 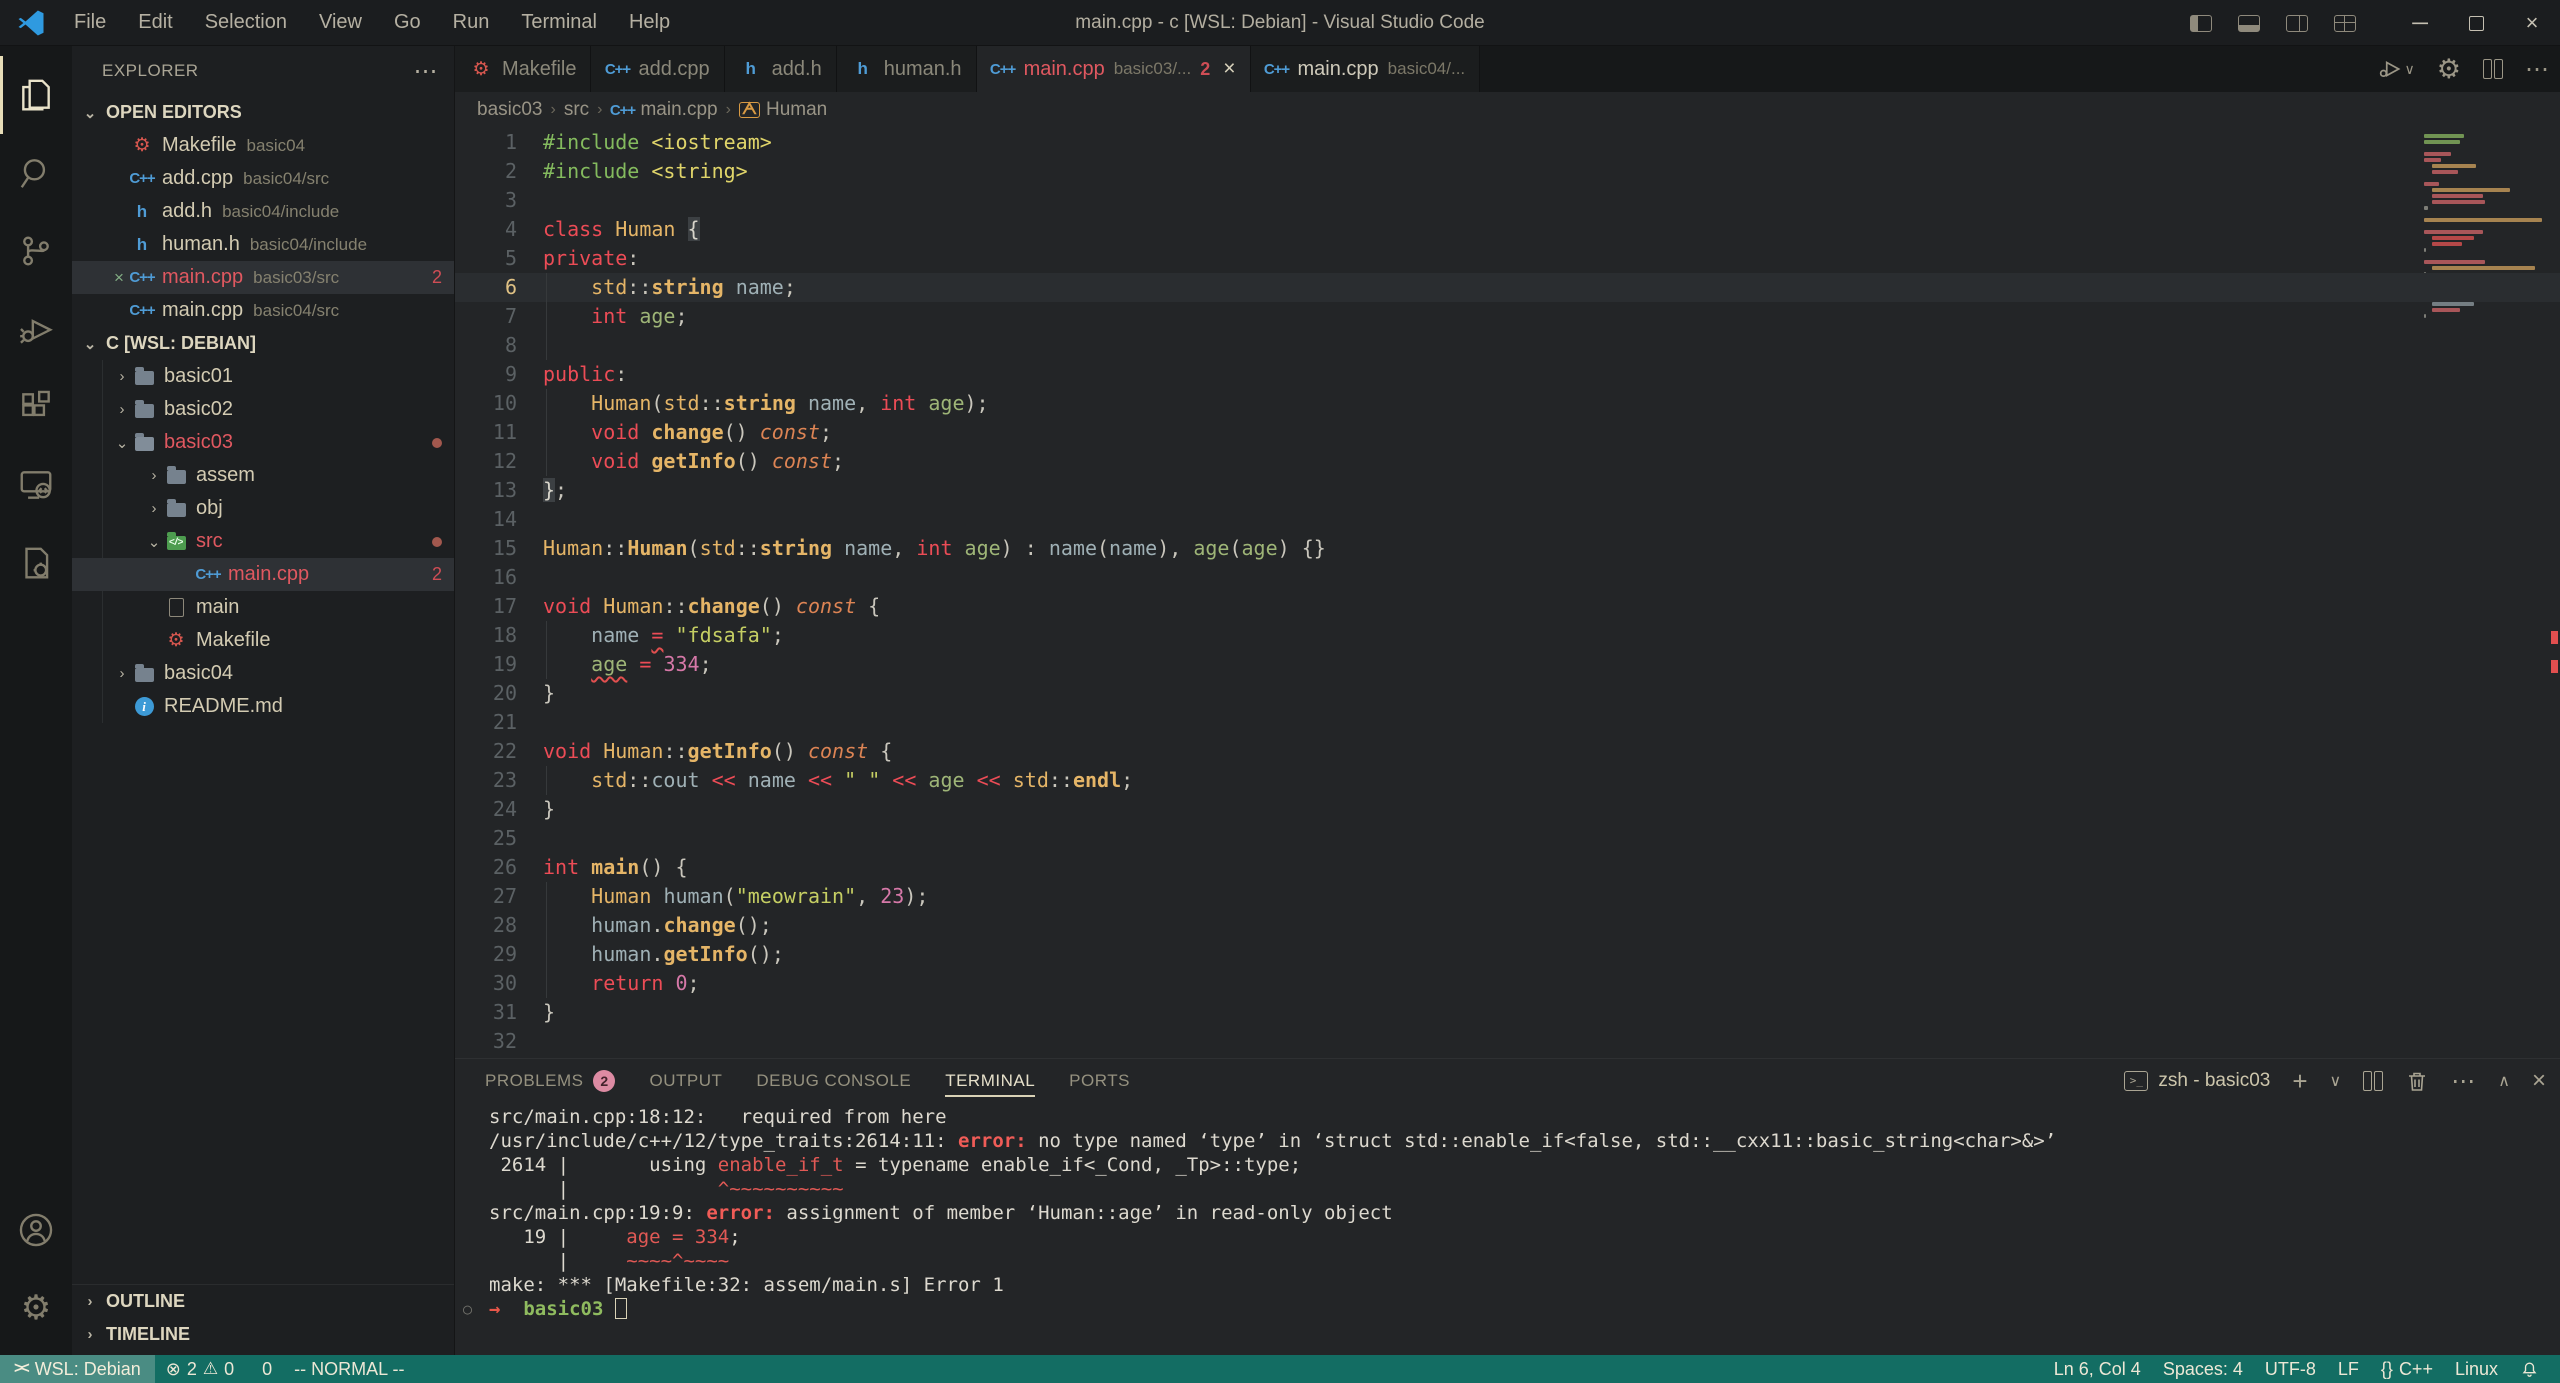 What do you see at coordinates (2097, 1369) in the screenshot?
I see `cursor-position: Ln 6, Col 4` at bounding box center [2097, 1369].